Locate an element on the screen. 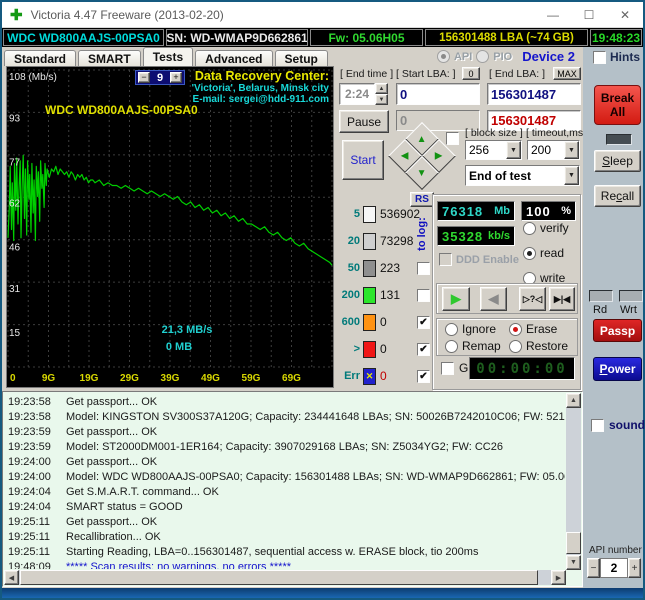 The width and height of the screenshot is (645, 600). vscroll-thumb is located at coordinates (573, 543).